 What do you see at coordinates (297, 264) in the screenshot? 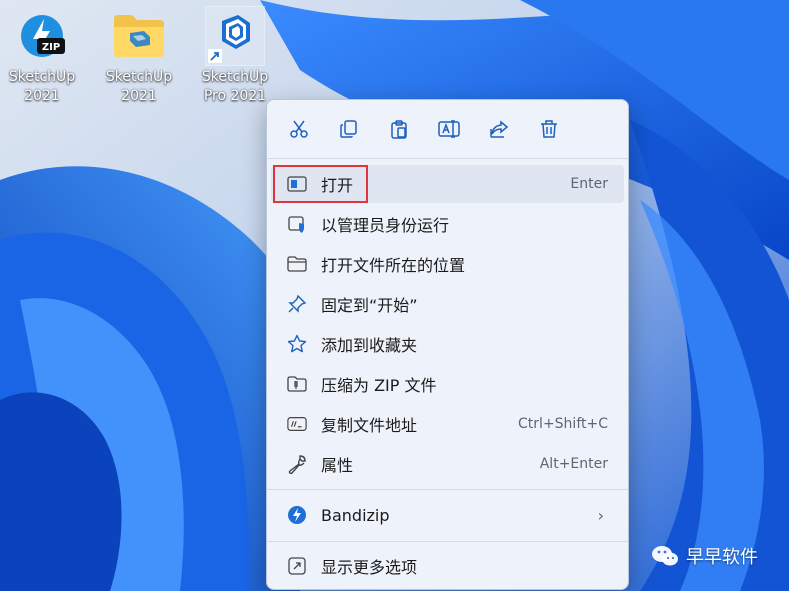
I see `folder-outline-icon` at bounding box center [297, 264].